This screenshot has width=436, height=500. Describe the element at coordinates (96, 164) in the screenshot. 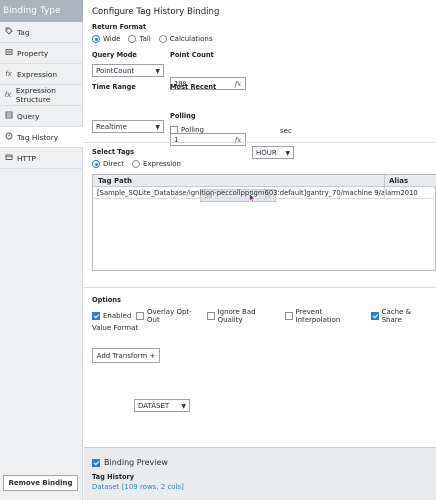

I see `radio-direct` at that location.